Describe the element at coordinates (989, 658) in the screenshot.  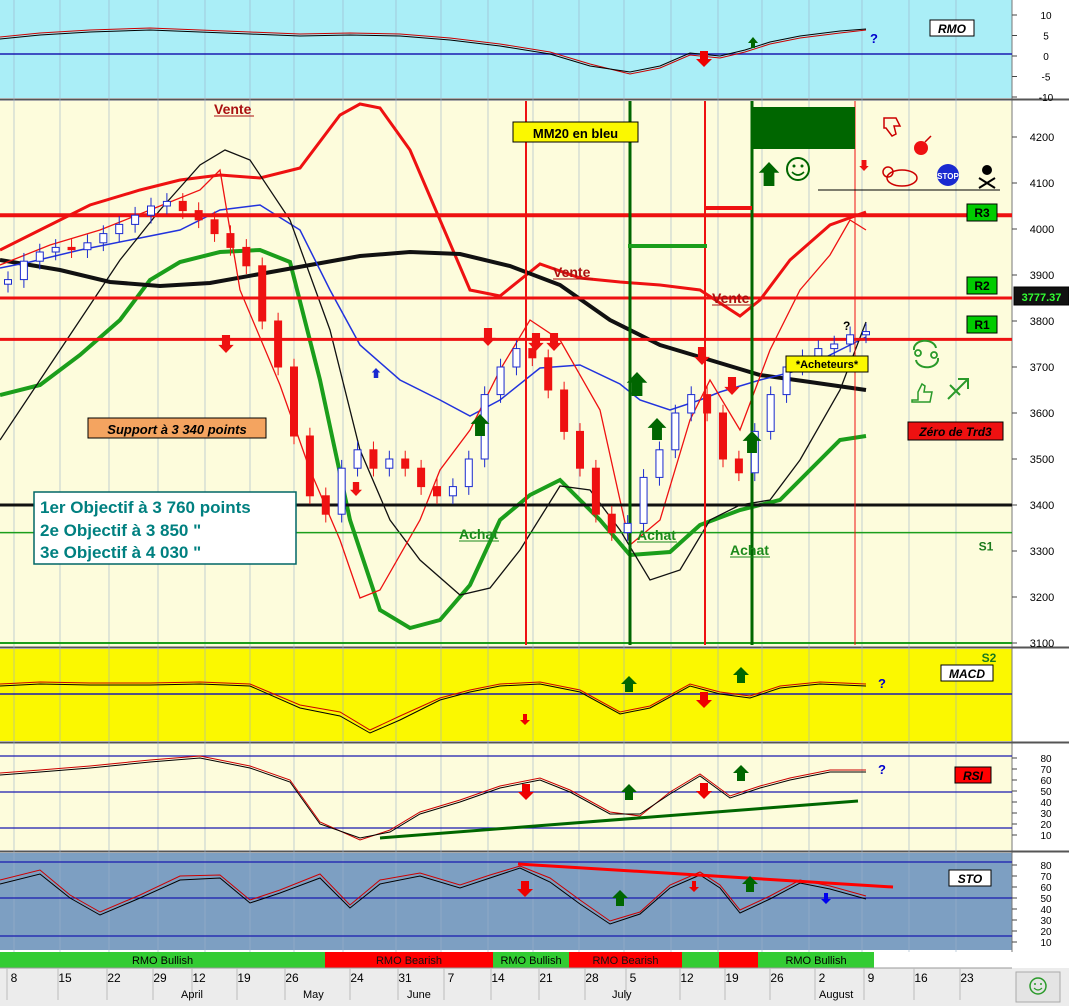
I see `s2-label: S2` at that location.